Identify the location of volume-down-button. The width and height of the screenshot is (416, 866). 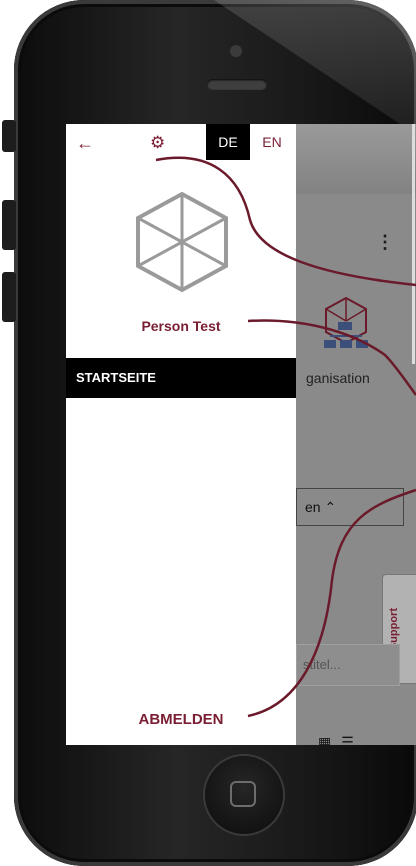
(9, 297).